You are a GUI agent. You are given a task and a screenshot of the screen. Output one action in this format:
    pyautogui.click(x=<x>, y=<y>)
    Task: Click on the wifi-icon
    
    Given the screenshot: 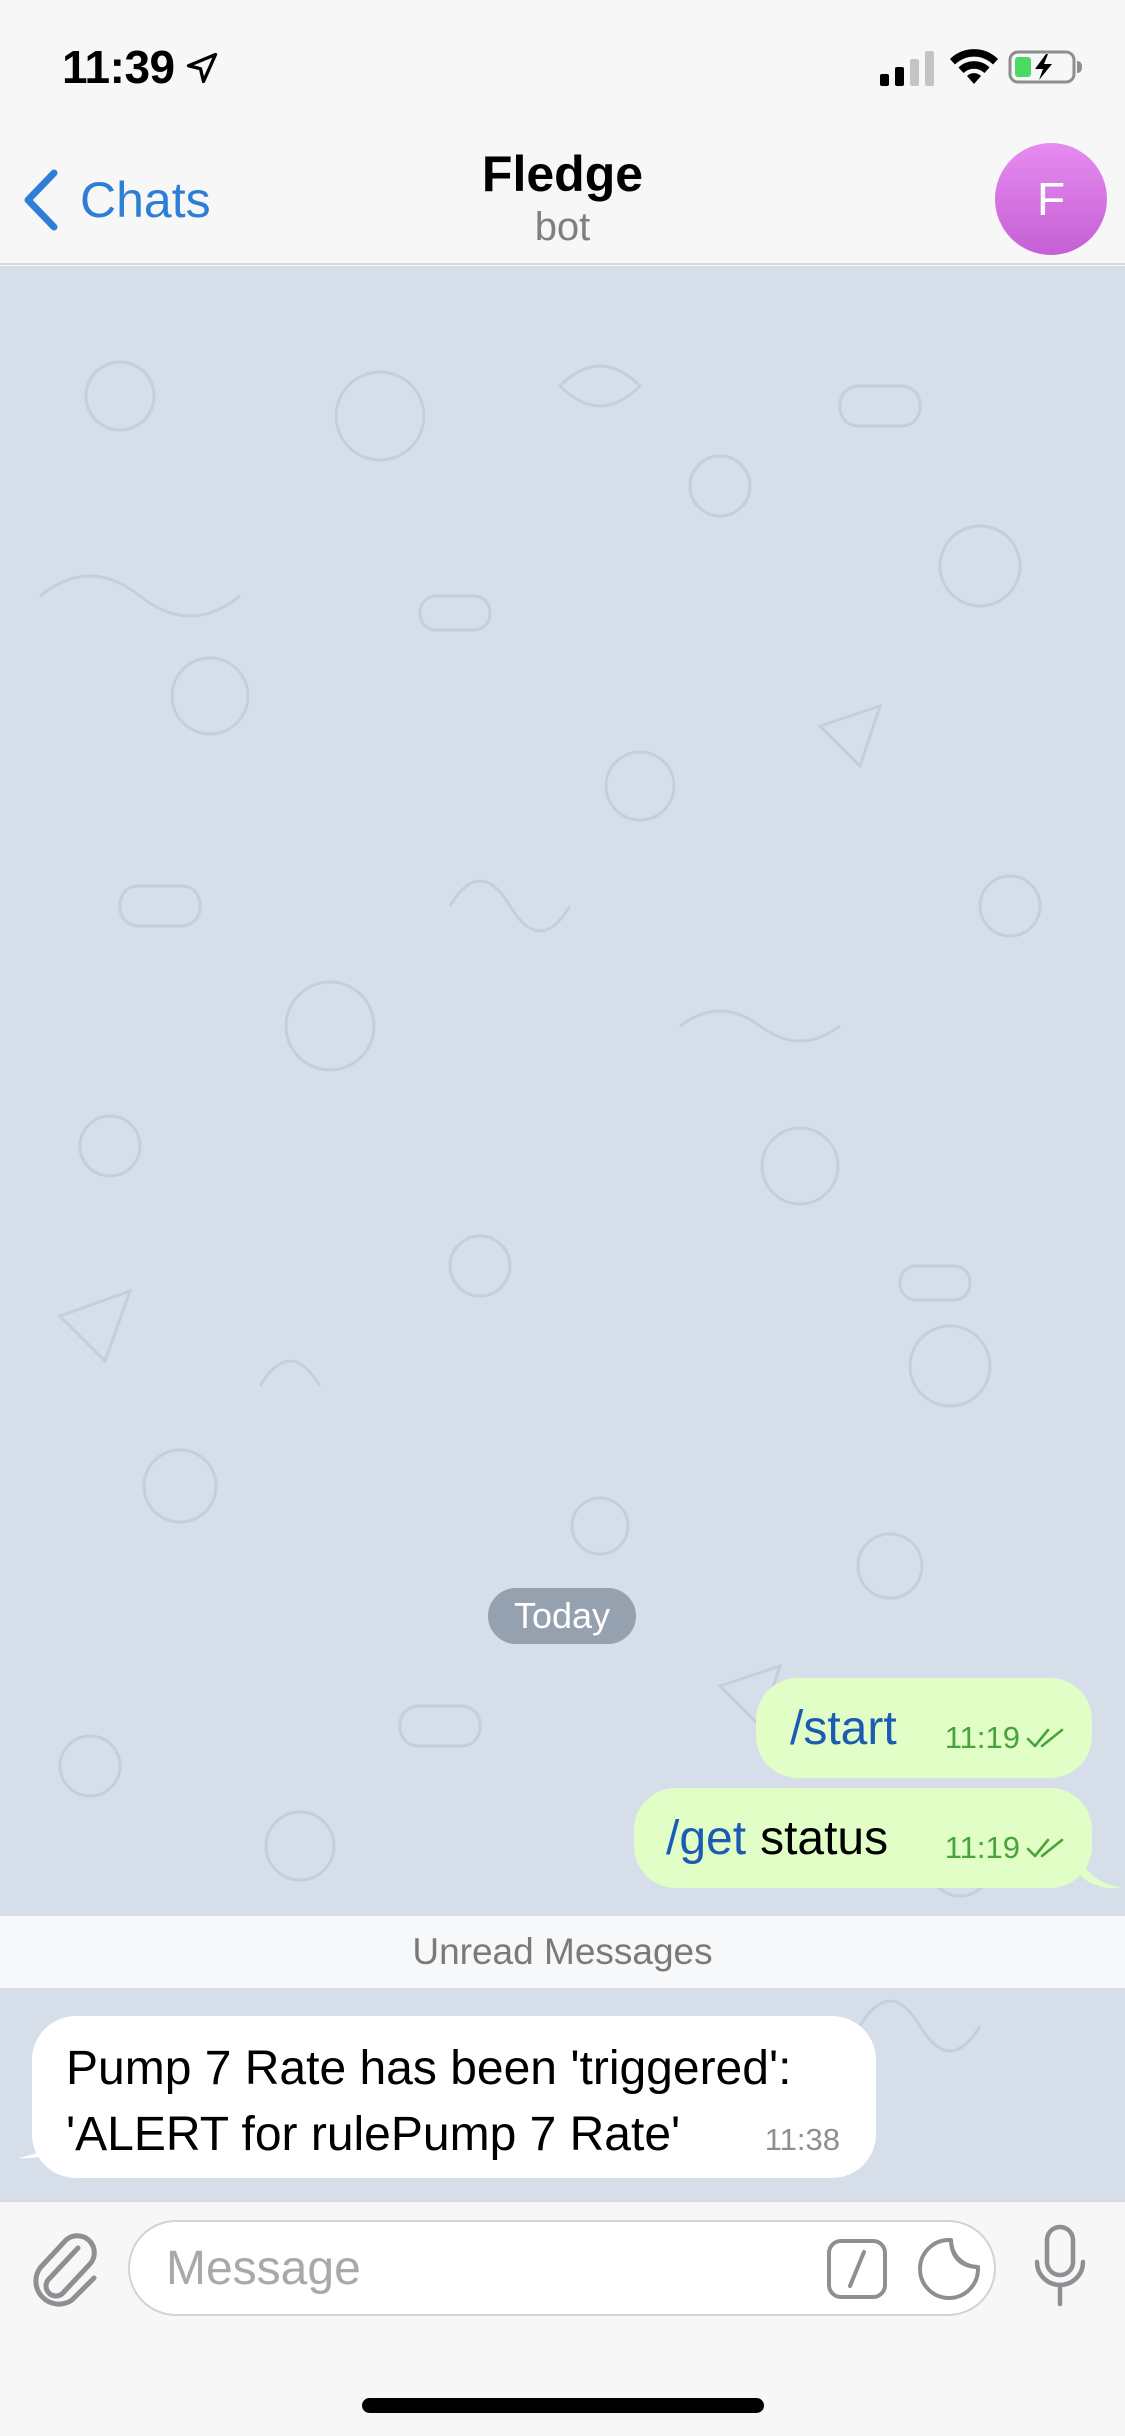 What is the action you would take?
    pyautogui.click(x=974, y=66)
    